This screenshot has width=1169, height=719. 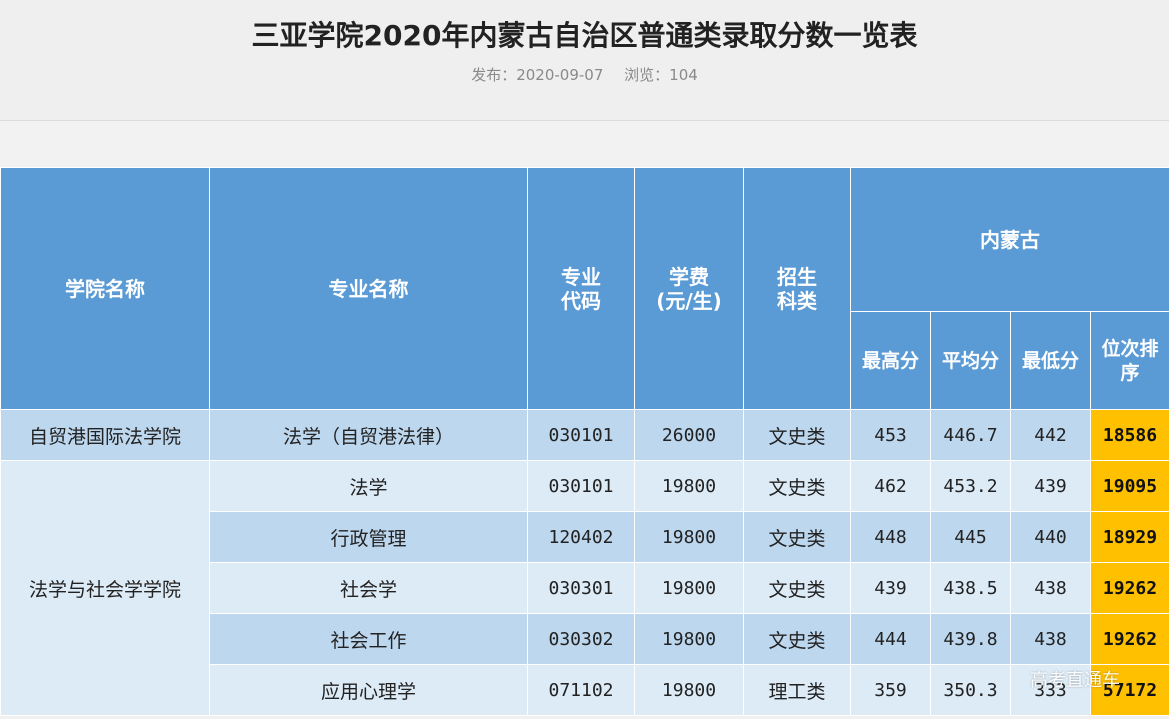 I want to click on avg-score-cell: 445, so click(x=970, y=537).